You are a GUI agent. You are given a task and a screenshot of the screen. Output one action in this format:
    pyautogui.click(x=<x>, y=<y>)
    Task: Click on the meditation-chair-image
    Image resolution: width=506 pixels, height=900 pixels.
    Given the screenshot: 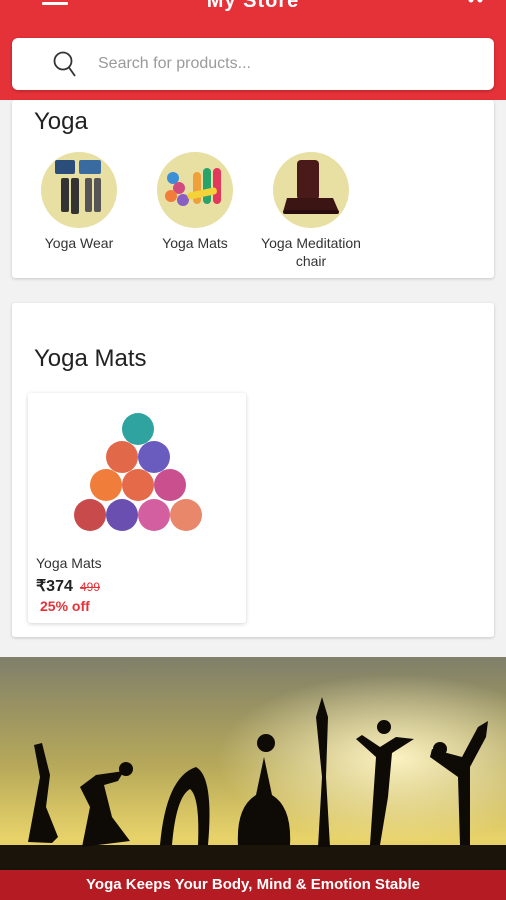 What is the action you would take?
    pyautogui.click(x=311, y=190)
    